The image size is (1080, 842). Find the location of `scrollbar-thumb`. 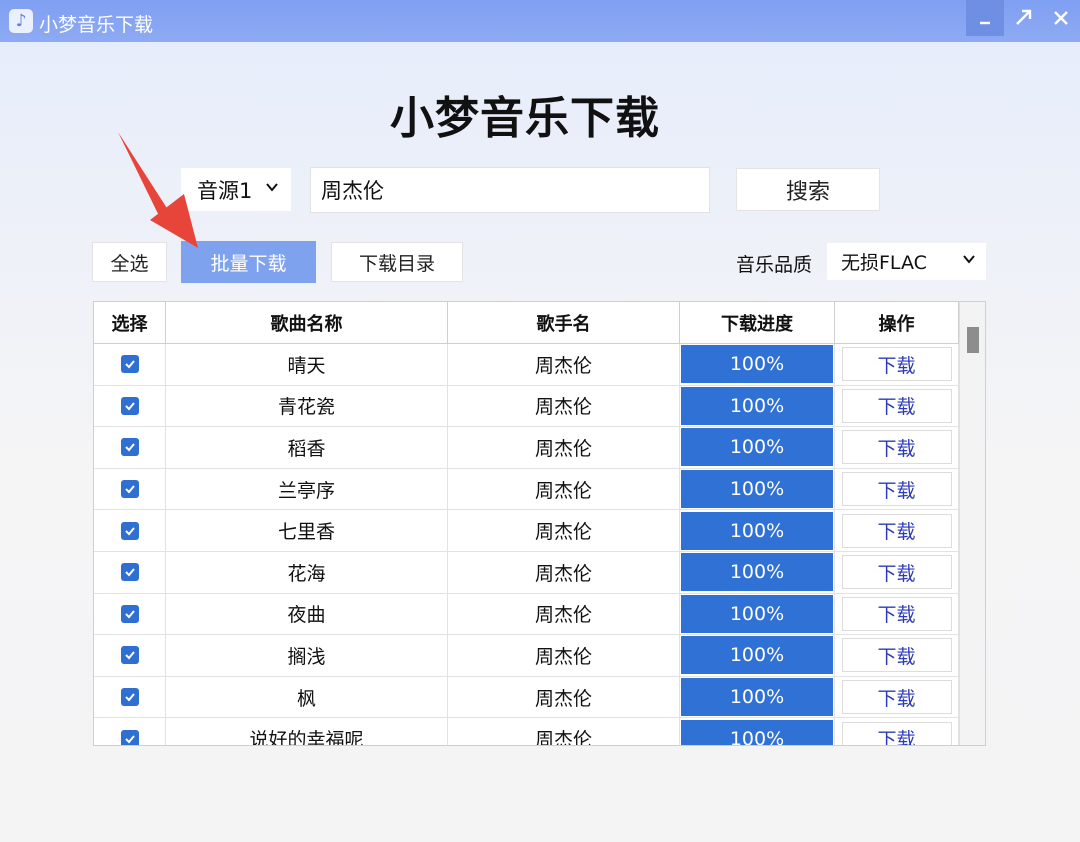

scrollbar-thumb is located at coordinates (973, 340).